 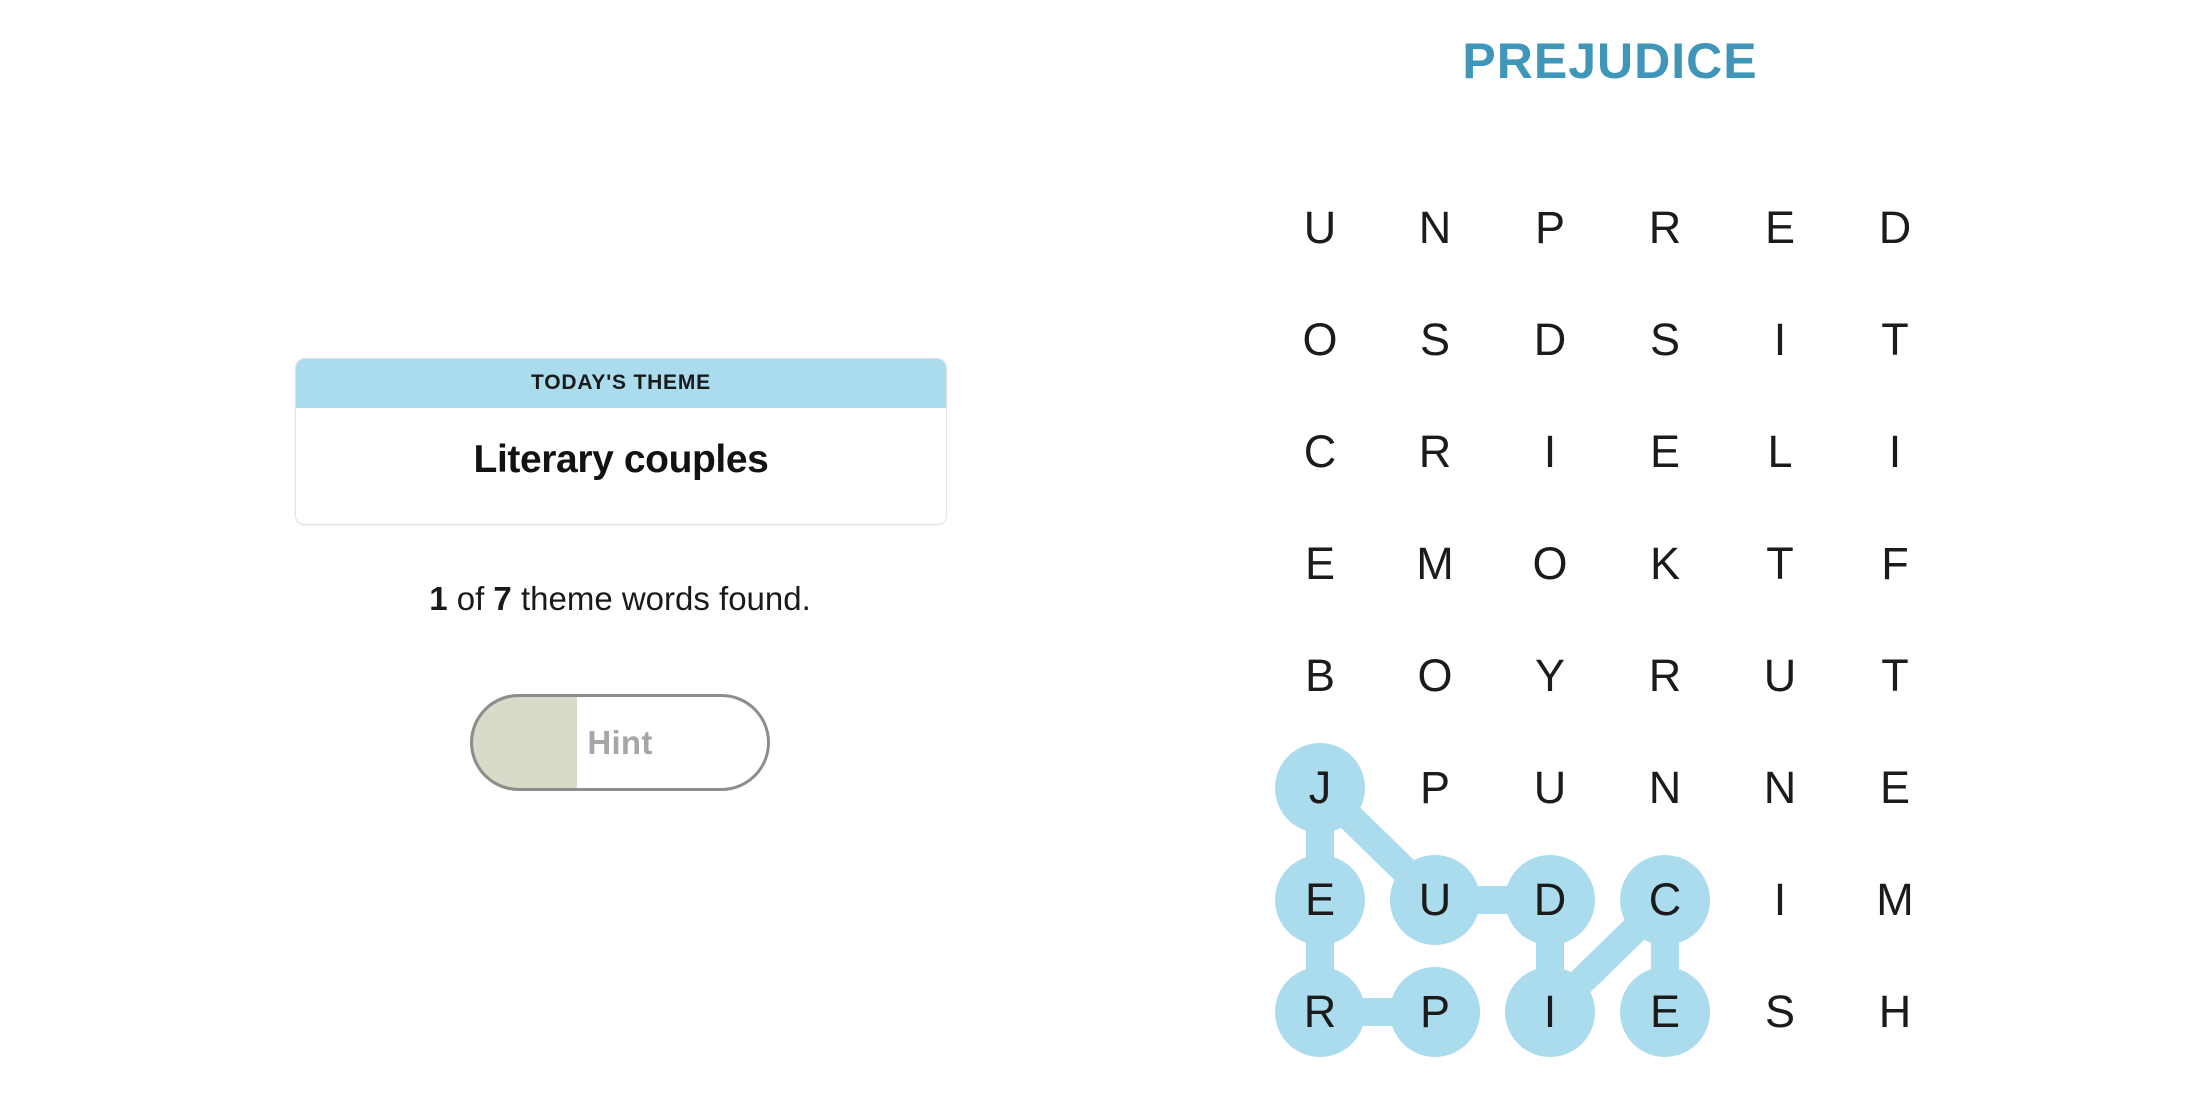 I want to click on theme-words-progress: 1 of 7 theme words found., so click(x=620, y=599).